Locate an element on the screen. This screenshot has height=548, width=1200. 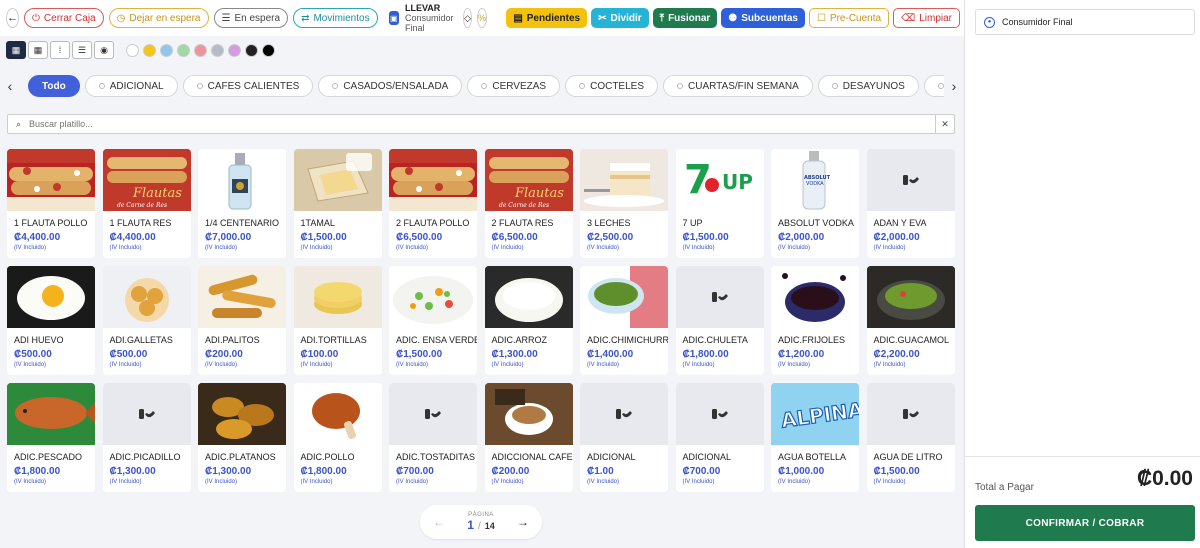
limpiar-button: ⌫ Limpiar is located at coordinates (926, 18).